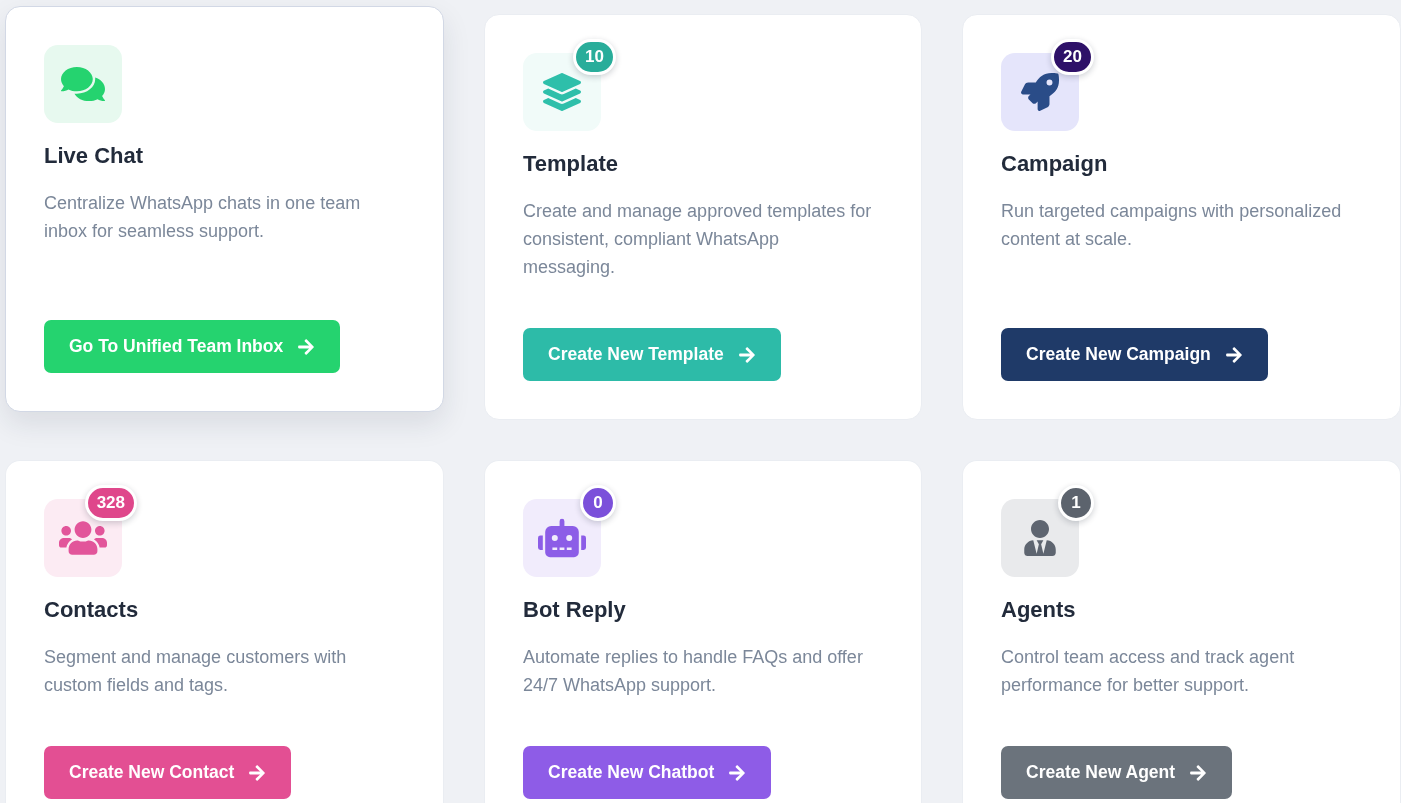  Describe the element at coordinates (1134, 354) in the screenshot. I see `action-button: Create New Campaign` at that location.